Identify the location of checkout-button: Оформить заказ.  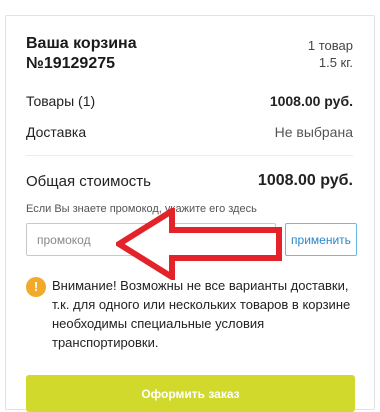
(190, 393).